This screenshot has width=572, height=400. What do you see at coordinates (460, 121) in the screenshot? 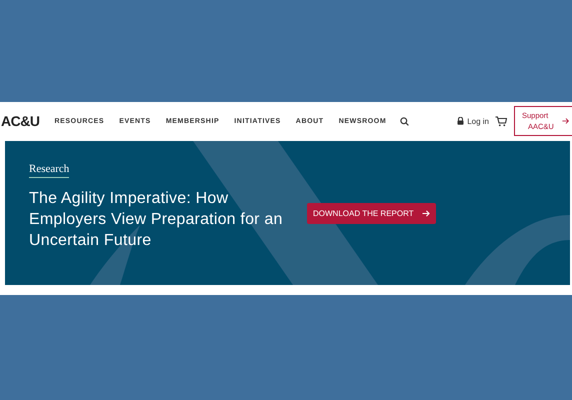
I see `lock-icon` at bounding box center [460, 121].